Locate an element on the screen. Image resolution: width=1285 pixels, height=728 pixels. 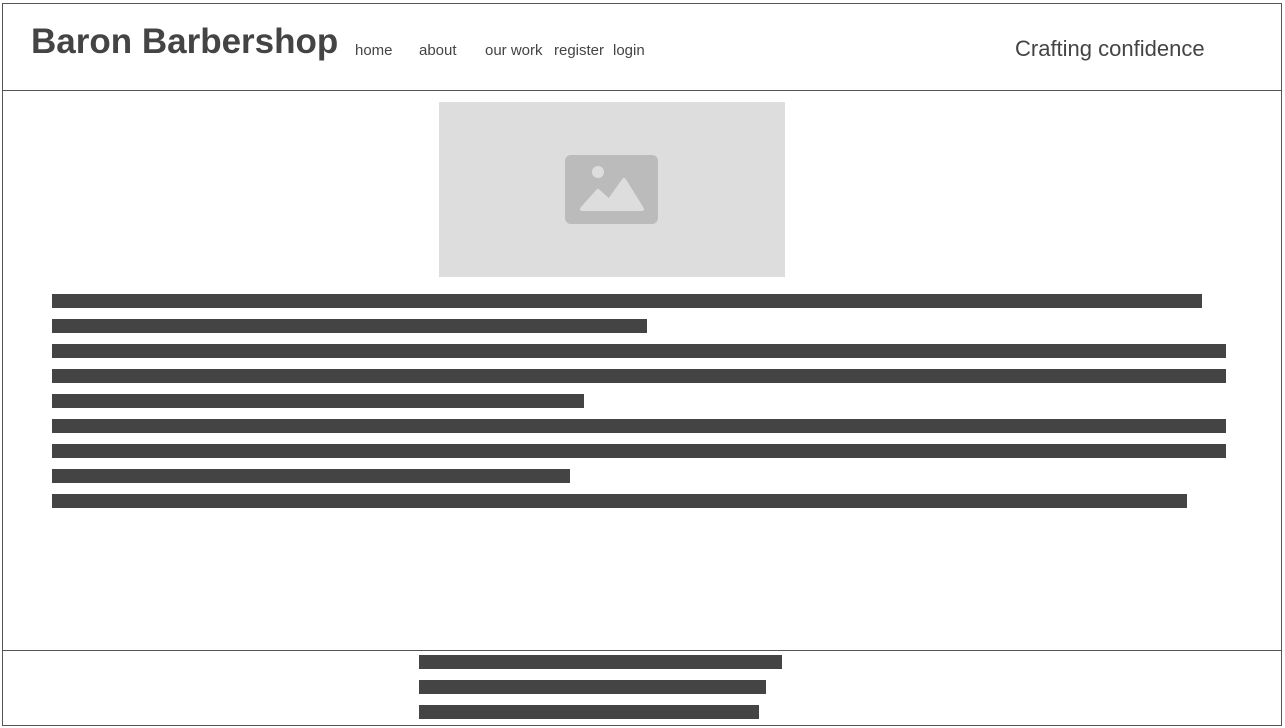
hero-image-placeholder is located at coordinates (612, 189).